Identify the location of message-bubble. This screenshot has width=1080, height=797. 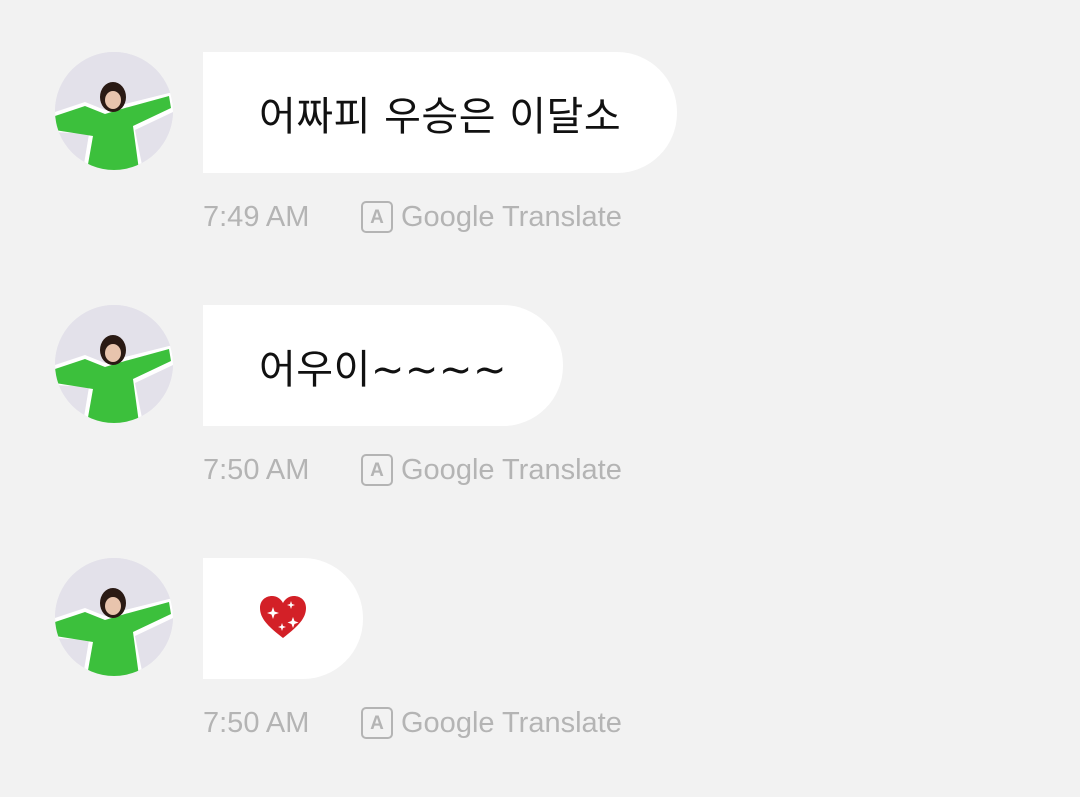
(283, 618).